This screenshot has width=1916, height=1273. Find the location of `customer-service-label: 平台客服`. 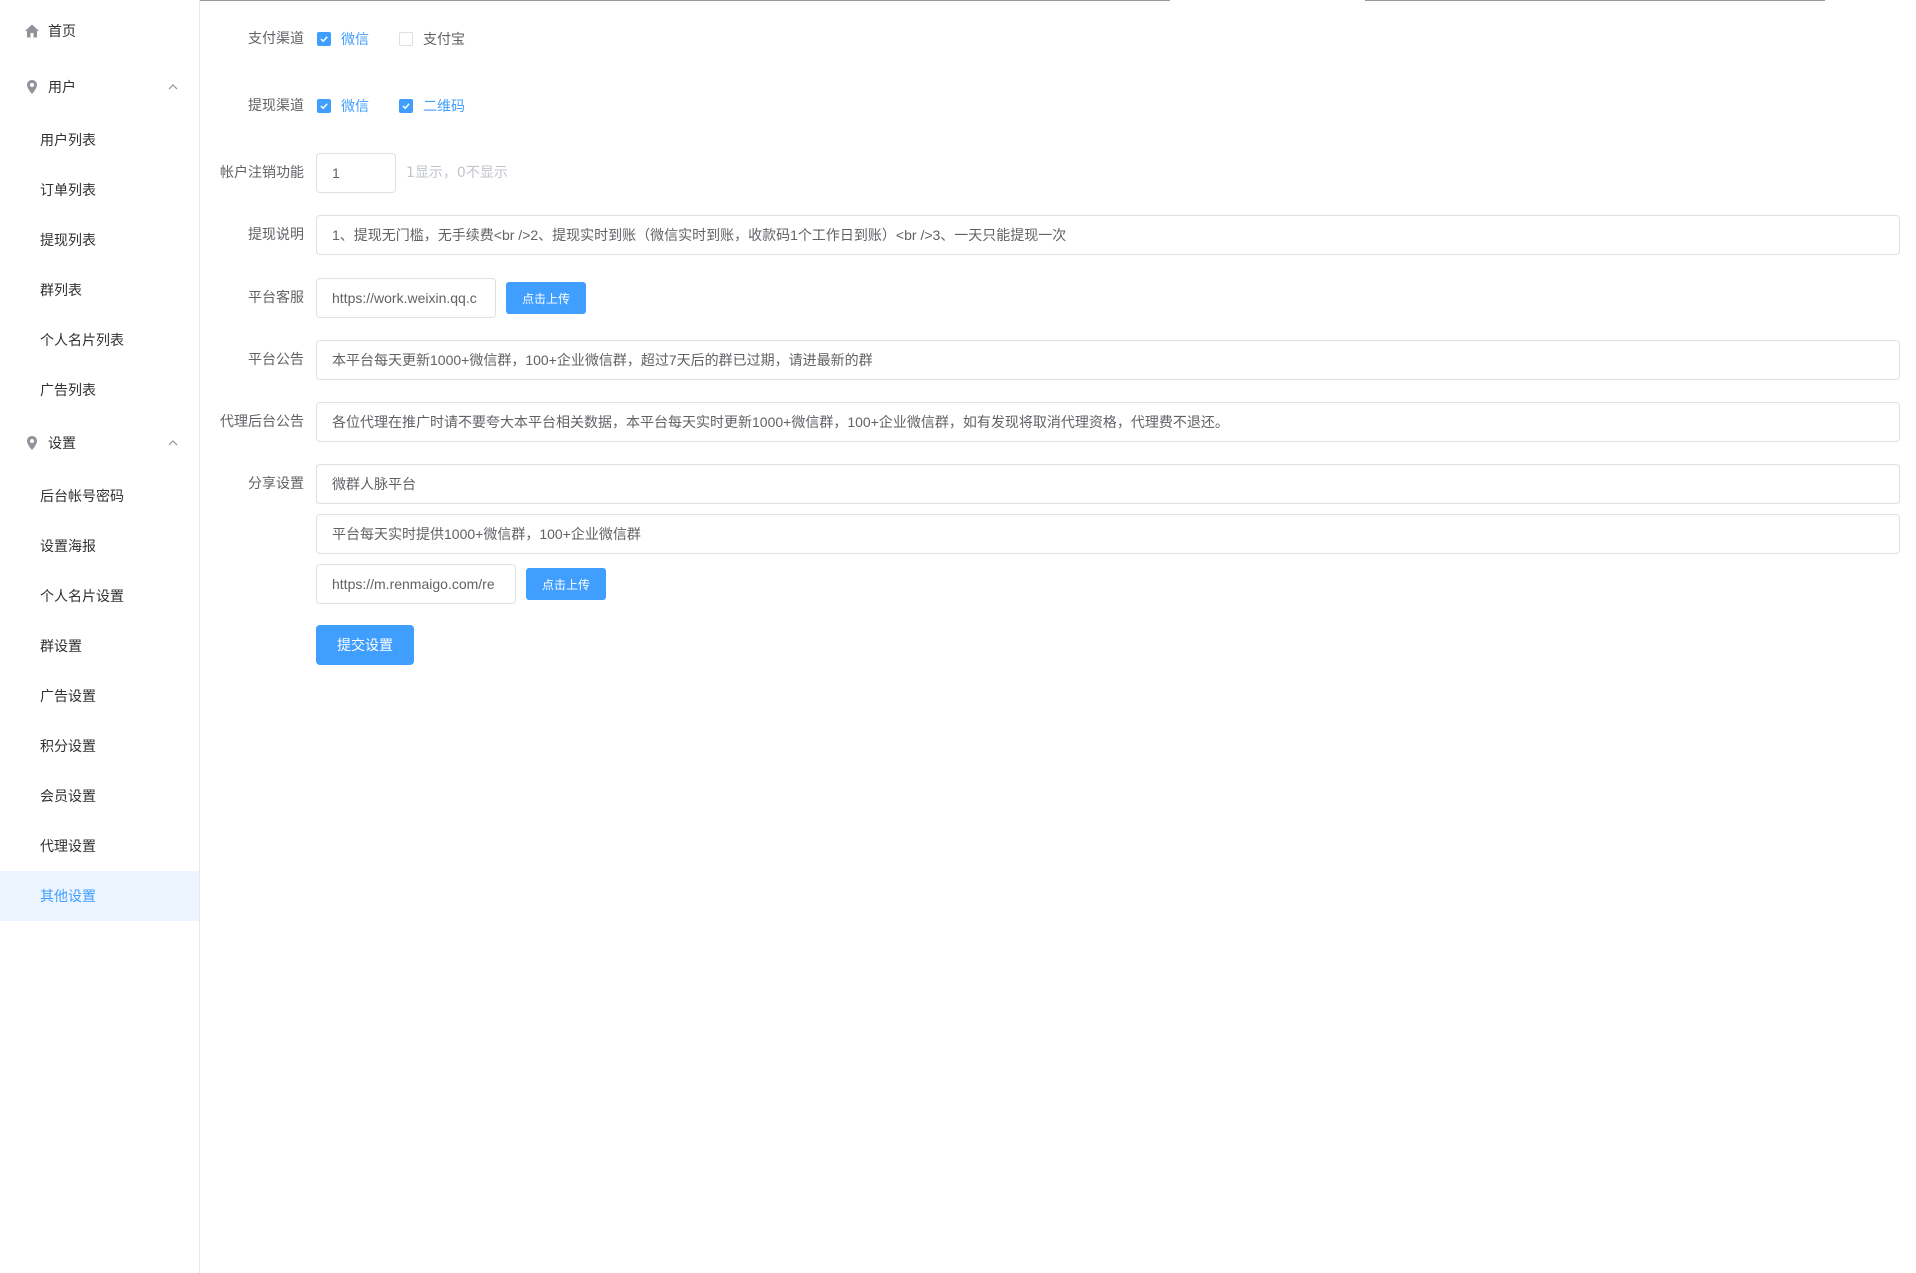

customer-service-label: 平台客服 is located at coordinates (276, 298).